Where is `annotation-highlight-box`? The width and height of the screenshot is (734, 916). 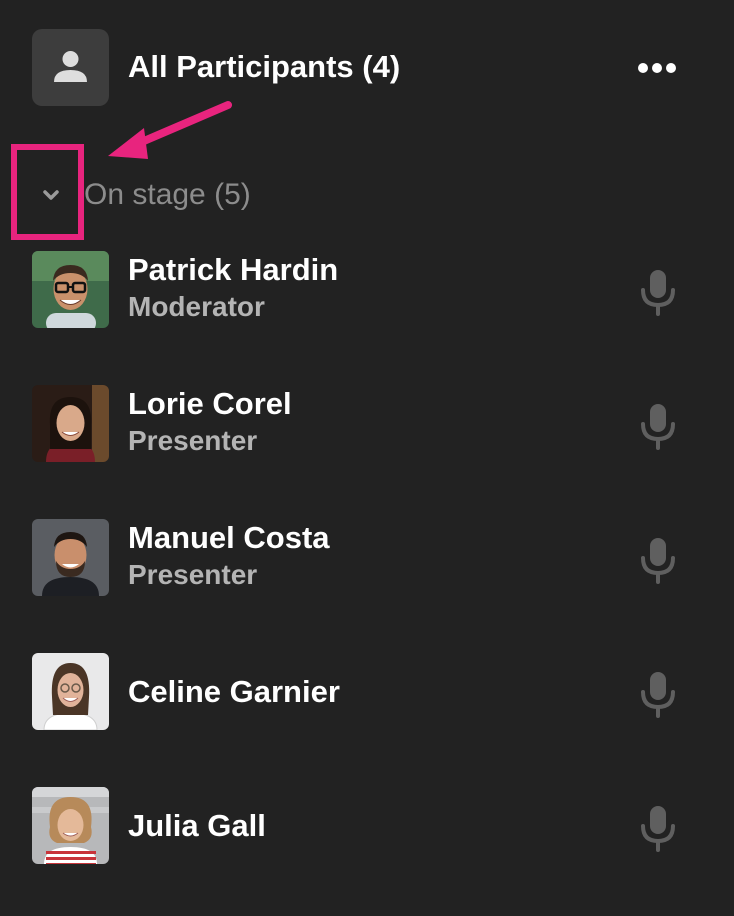
annotation-highlight-box is located at coordinates (47, 192).